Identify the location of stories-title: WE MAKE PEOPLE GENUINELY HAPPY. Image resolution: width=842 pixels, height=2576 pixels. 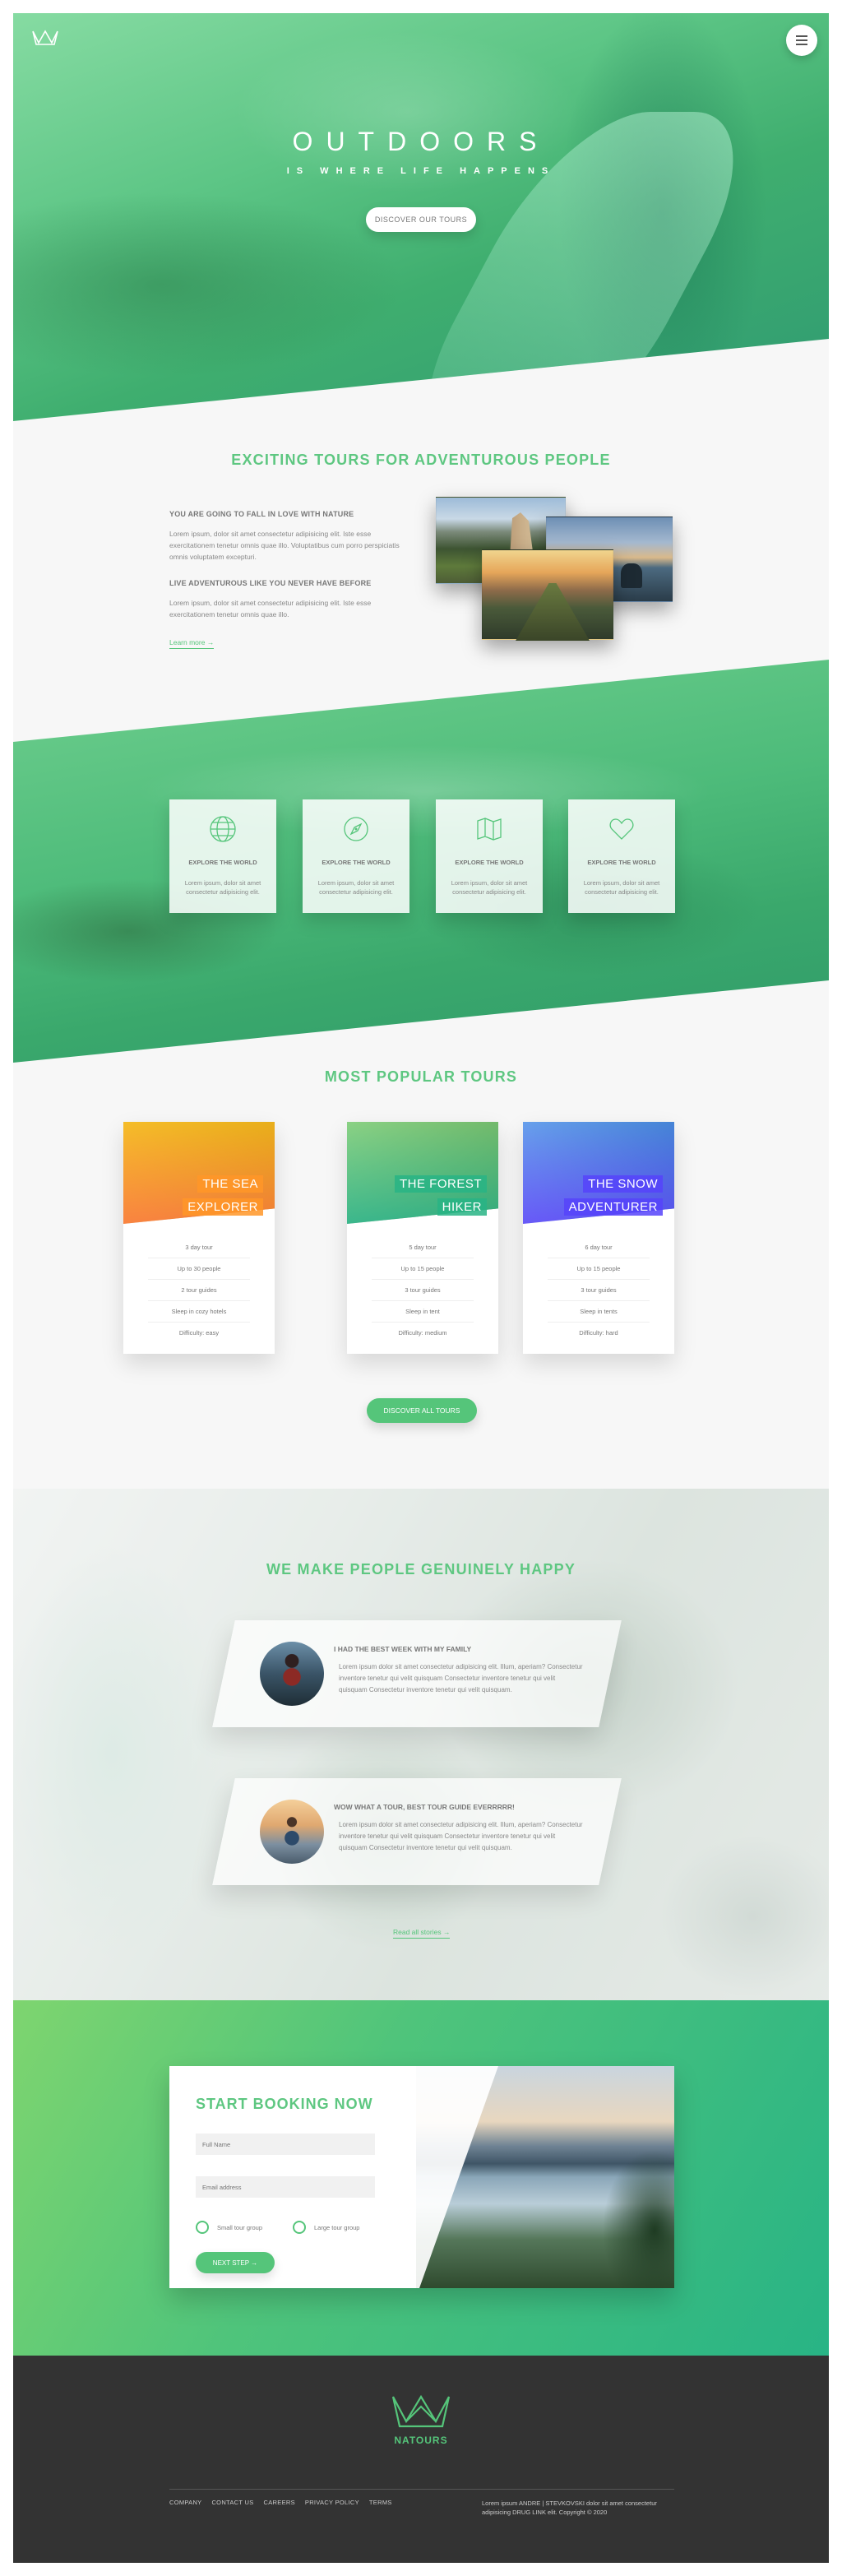
(421, 1570).